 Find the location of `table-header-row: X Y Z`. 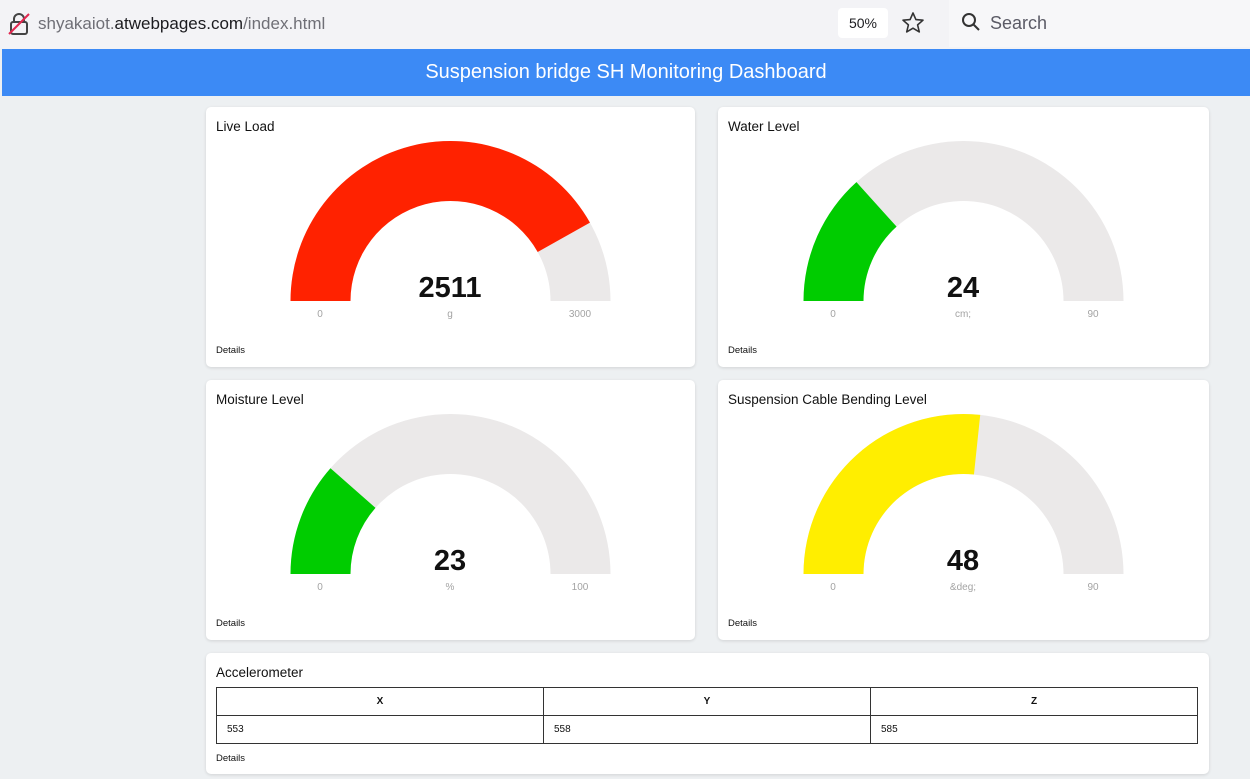

table-header-row: X Y Z is located at coordinates (707, 701).